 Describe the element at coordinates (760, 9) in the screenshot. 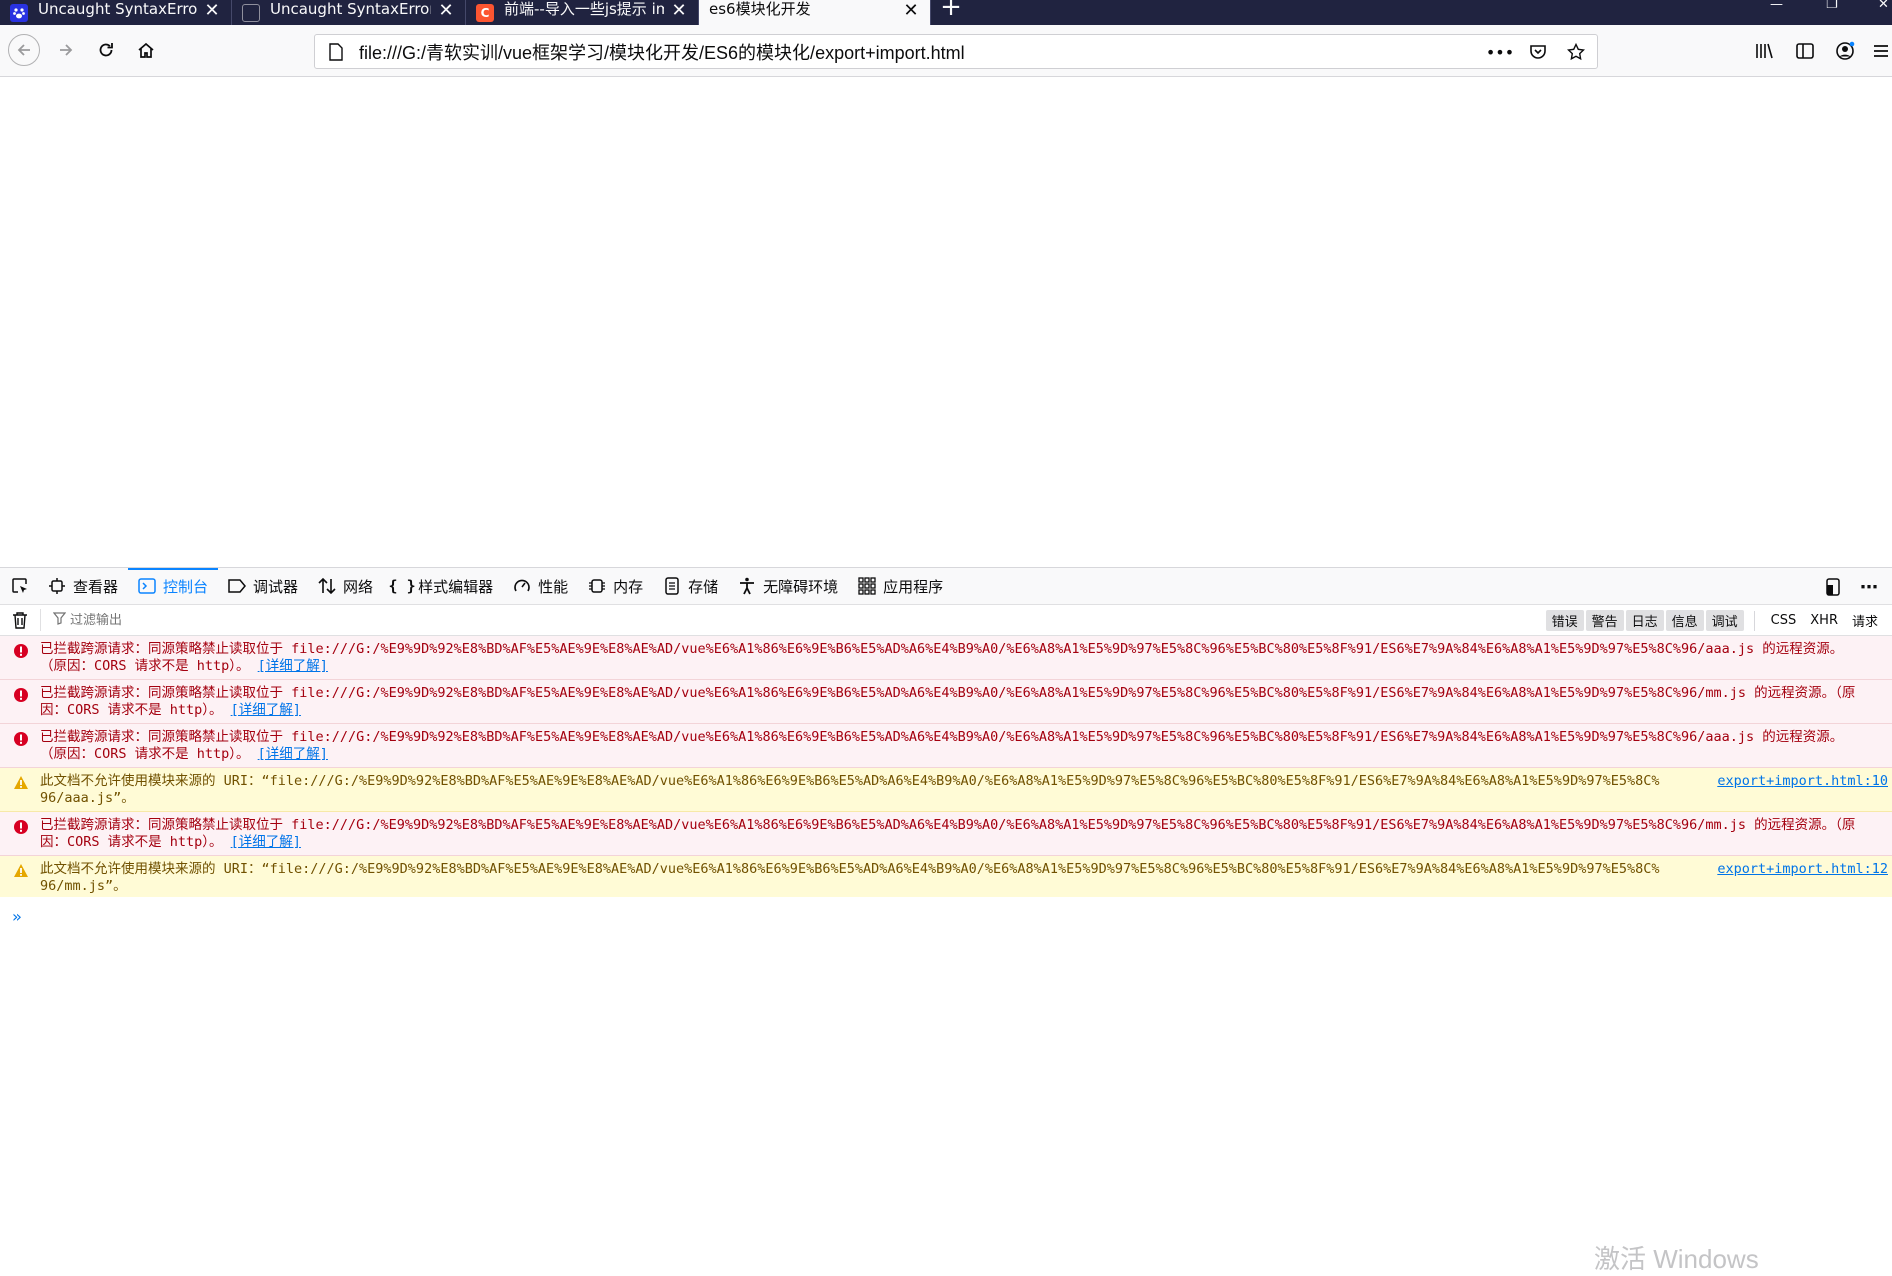

I see `tab-title: es6模块化开发` at that location.